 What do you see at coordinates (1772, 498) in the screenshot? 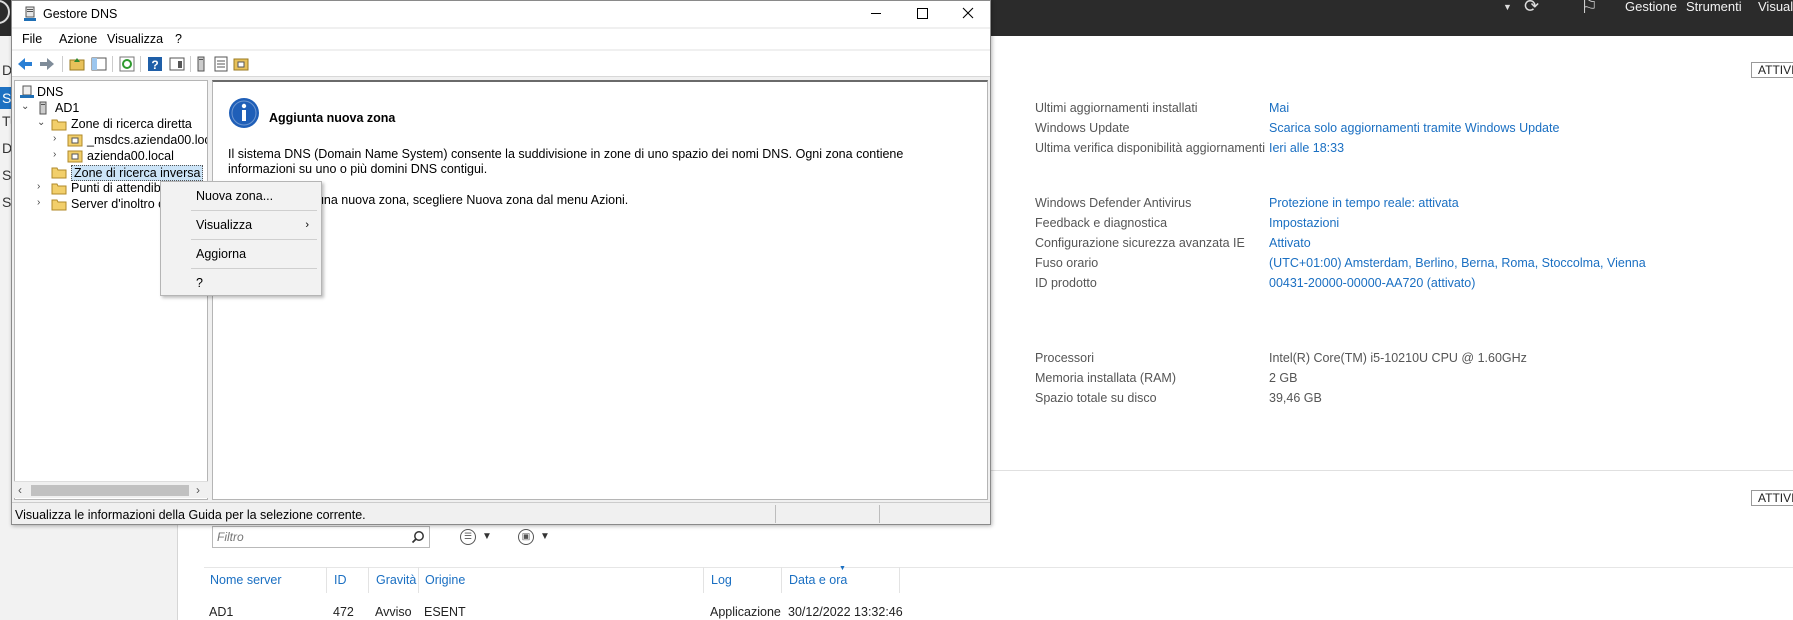
I see `tasks-dropdown-events: ATTIVI` at bounding box center [1772, 498].